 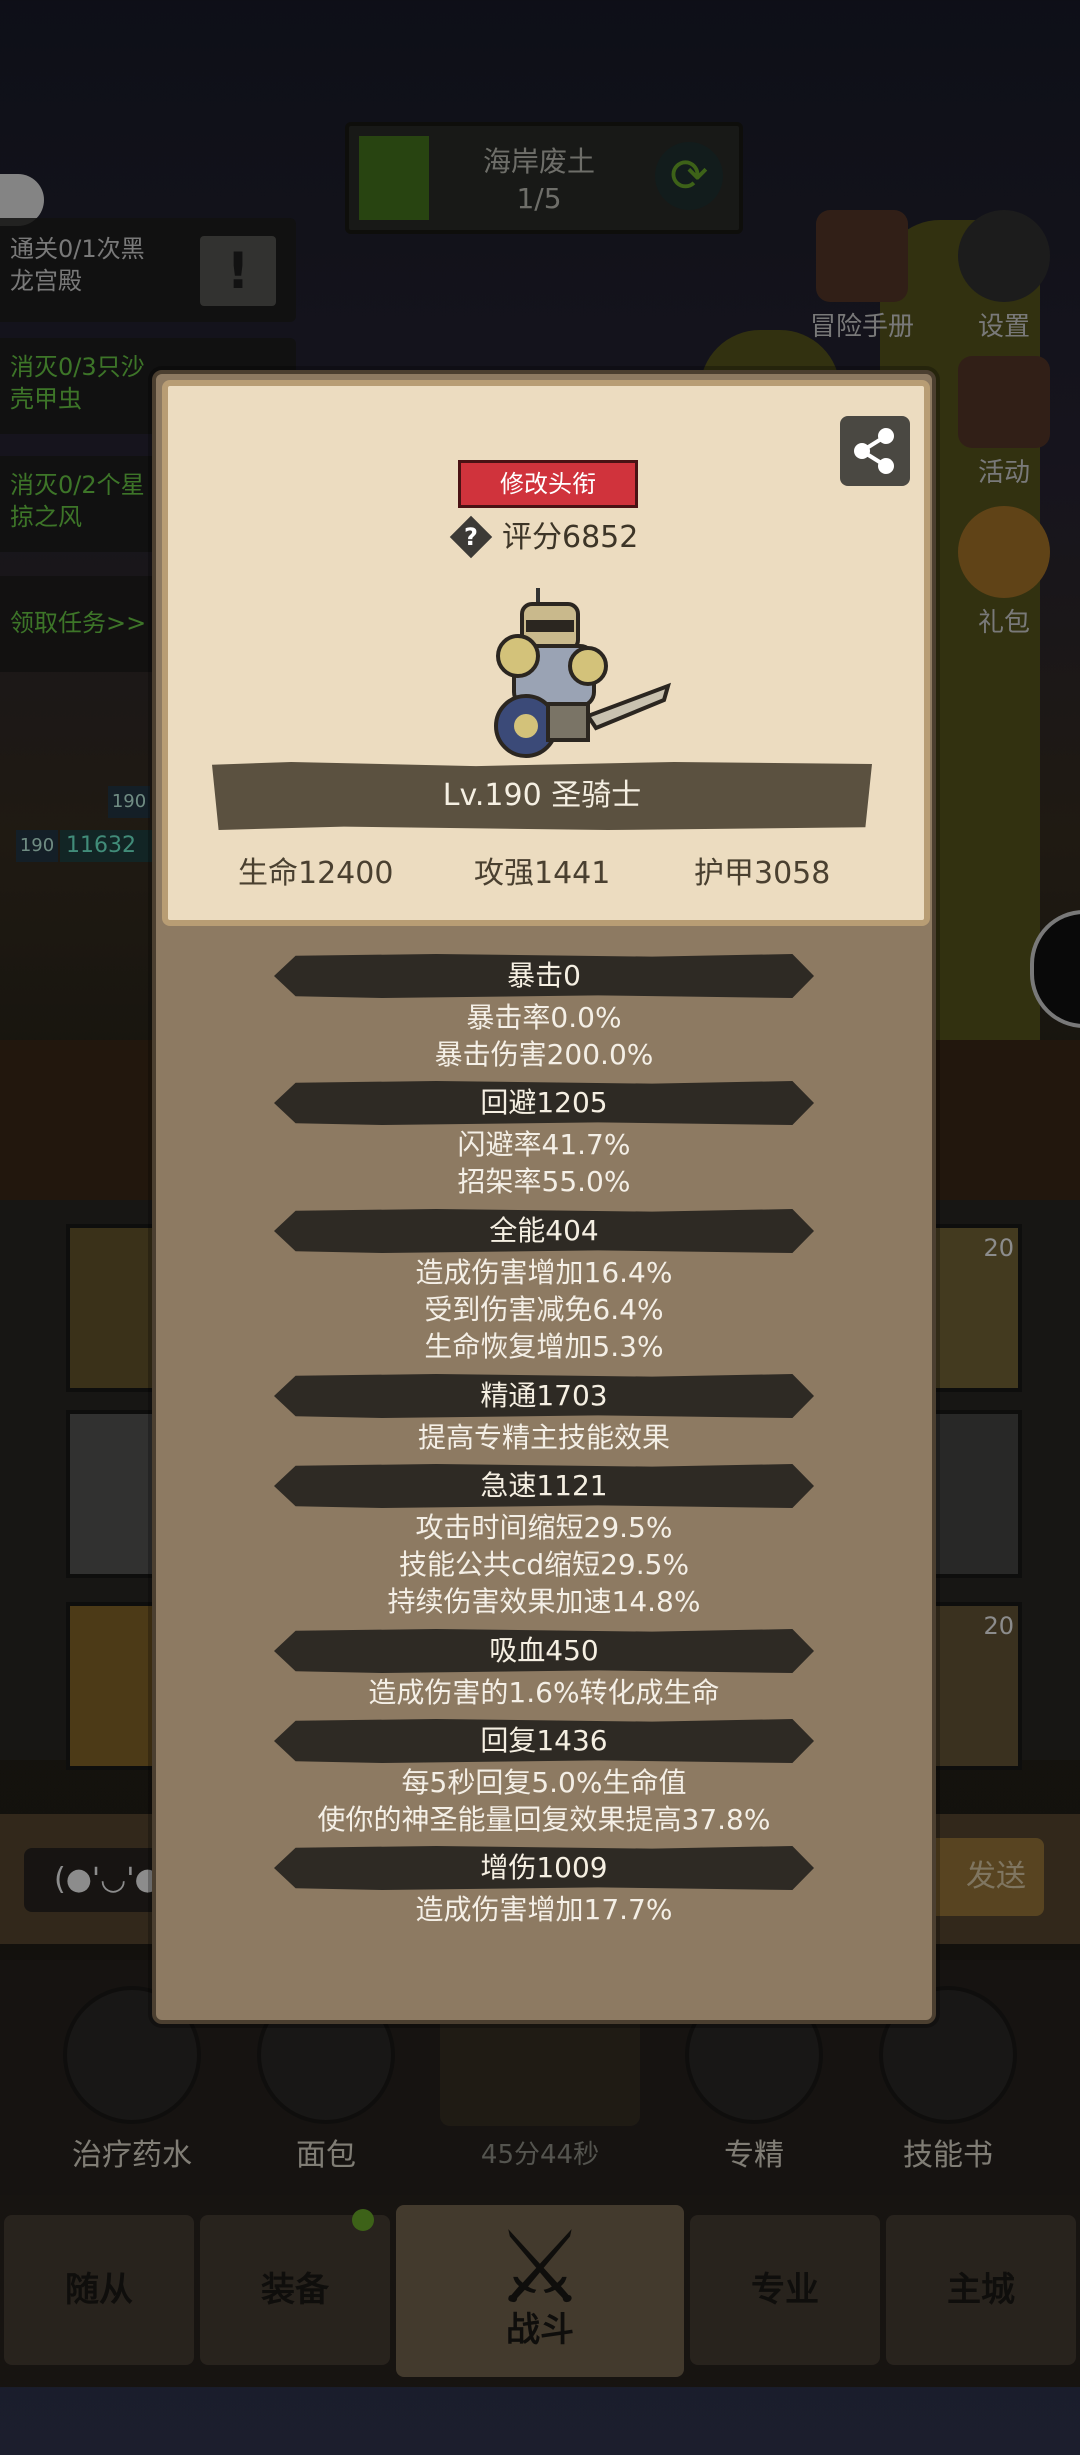 I want to click on stat-detail: 造成伤害增加16.4%, so click(x=544, y=1272).